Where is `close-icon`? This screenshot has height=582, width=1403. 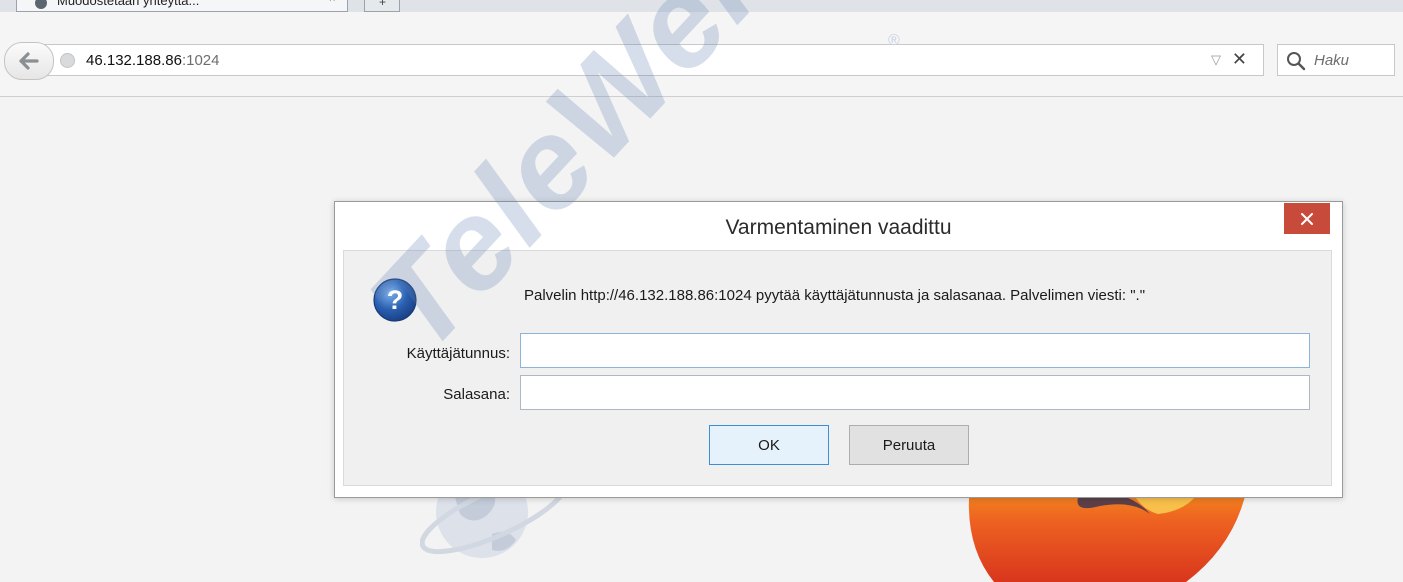 close-icon is located at coordinates (1307, 218).